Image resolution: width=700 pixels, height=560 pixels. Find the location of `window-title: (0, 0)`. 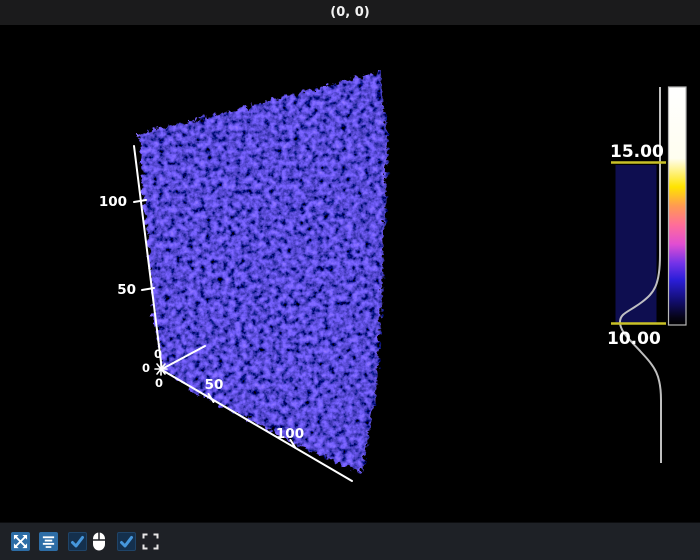

window-title: (0, 0) is located at coordinates (350, 12).